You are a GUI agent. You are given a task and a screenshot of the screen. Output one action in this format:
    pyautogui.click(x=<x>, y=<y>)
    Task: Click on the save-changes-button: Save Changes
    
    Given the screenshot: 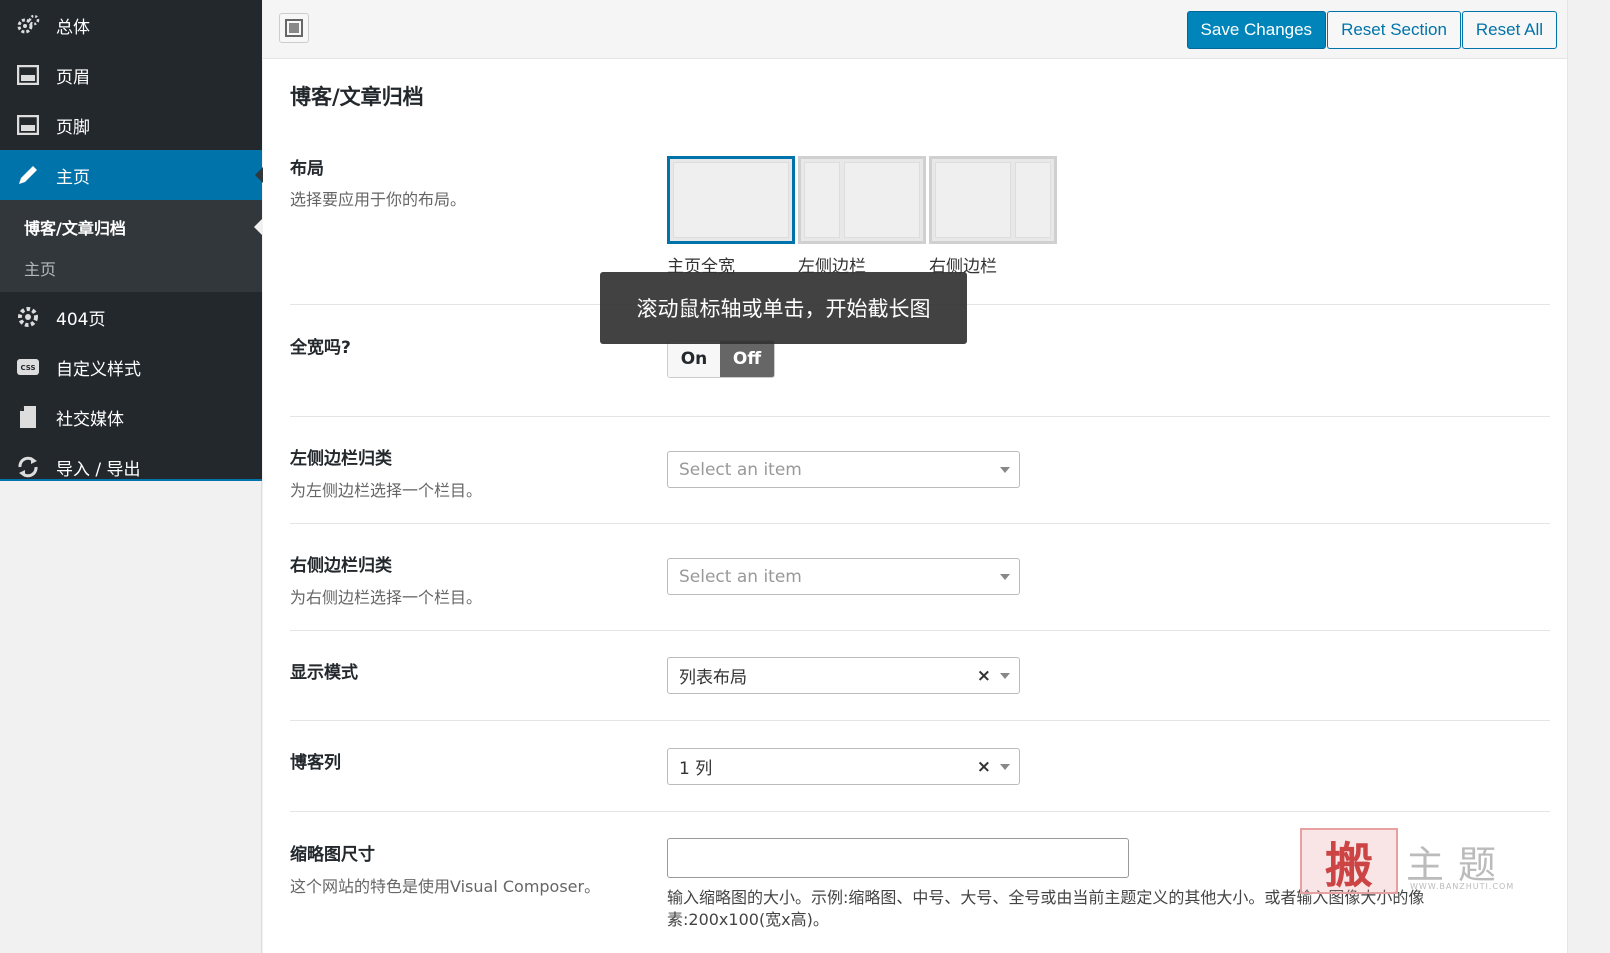 What is the action you would take?
    pyautogui.click(x=1256, y=30)
    